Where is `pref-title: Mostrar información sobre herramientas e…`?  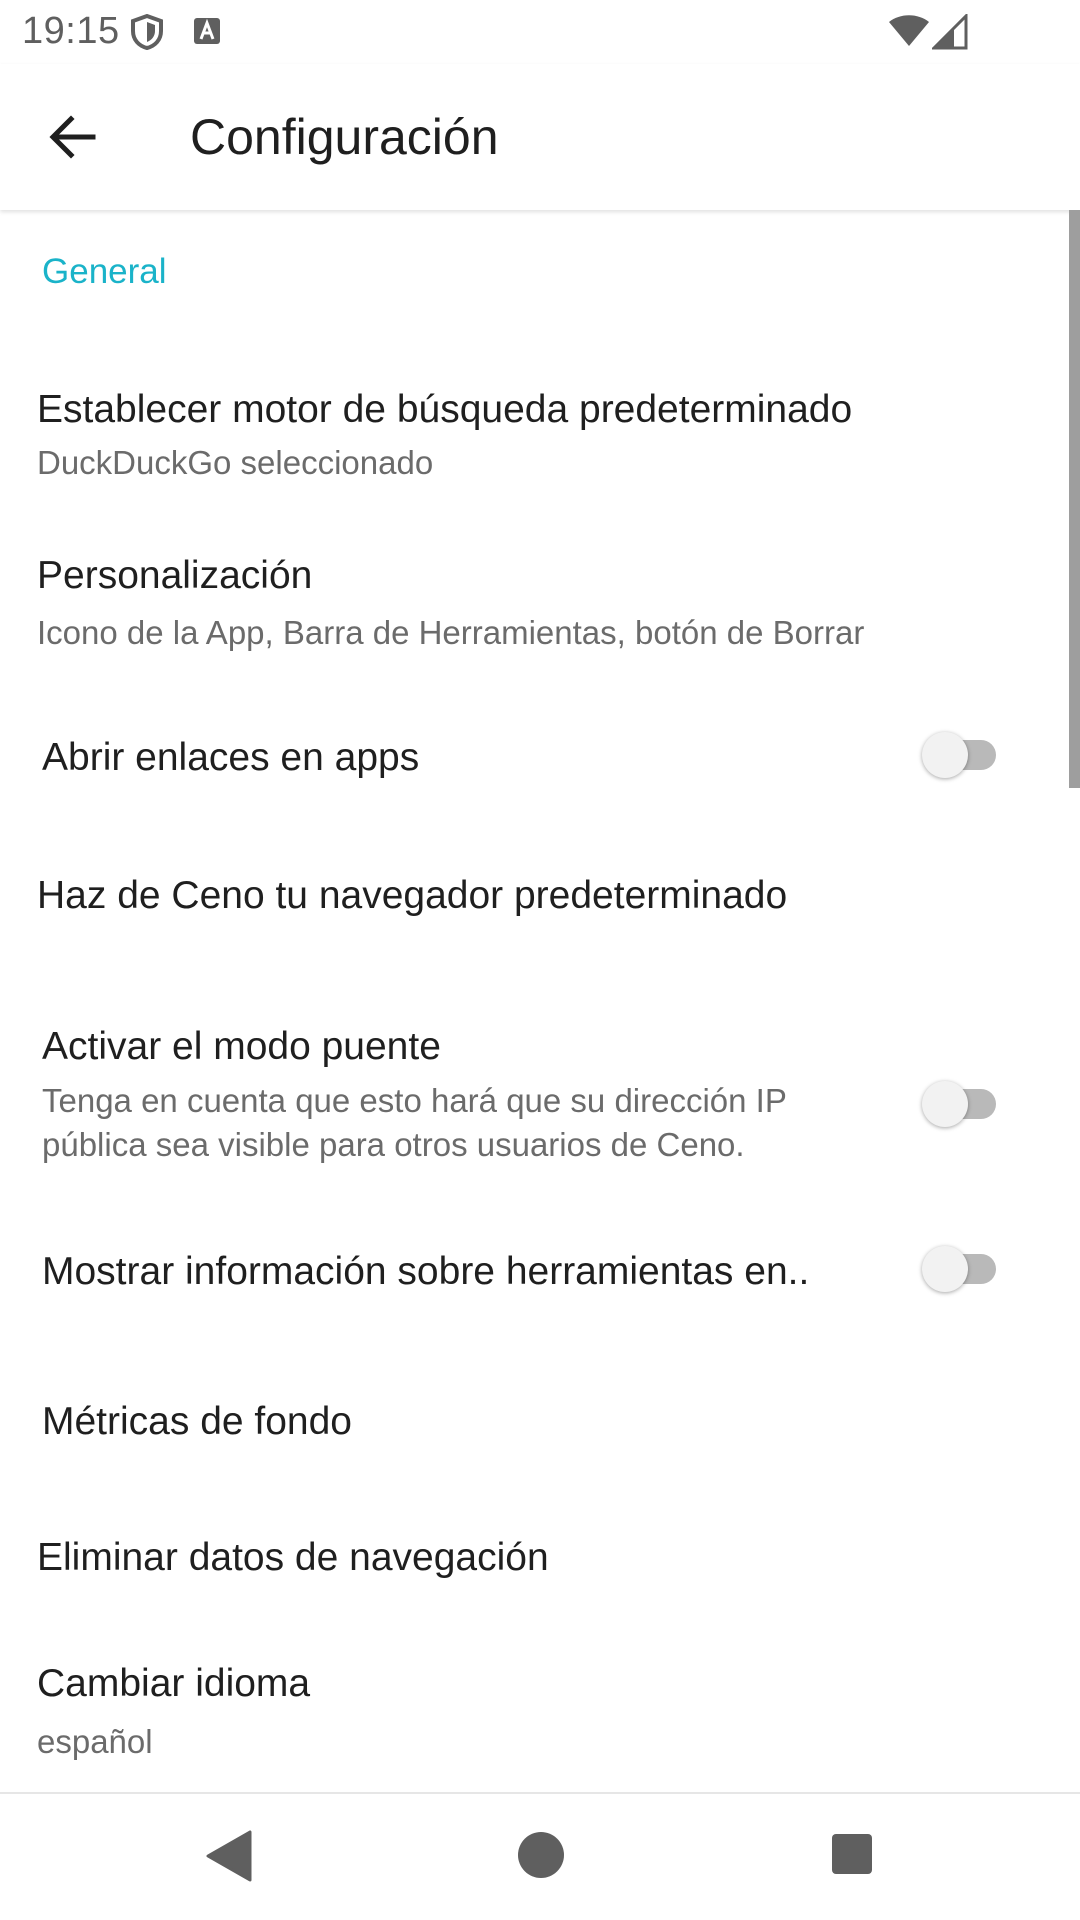 pref-title: Mostrar información sobre herramientas e… is located at coordinates (426, 1271).